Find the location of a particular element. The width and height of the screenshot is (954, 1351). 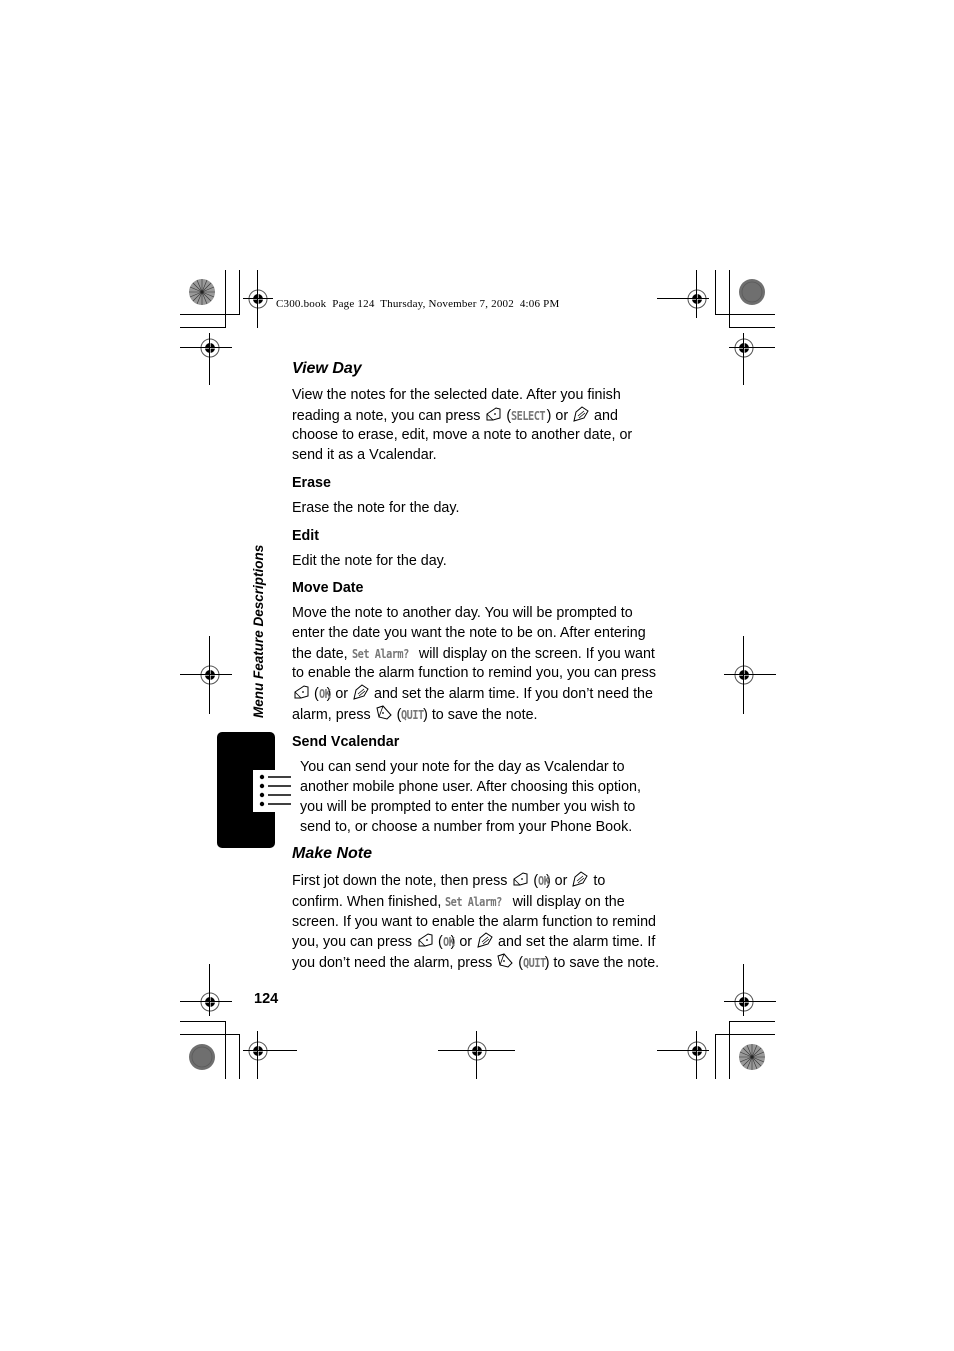

menu-list-icon is located at coordinates (275, 790).